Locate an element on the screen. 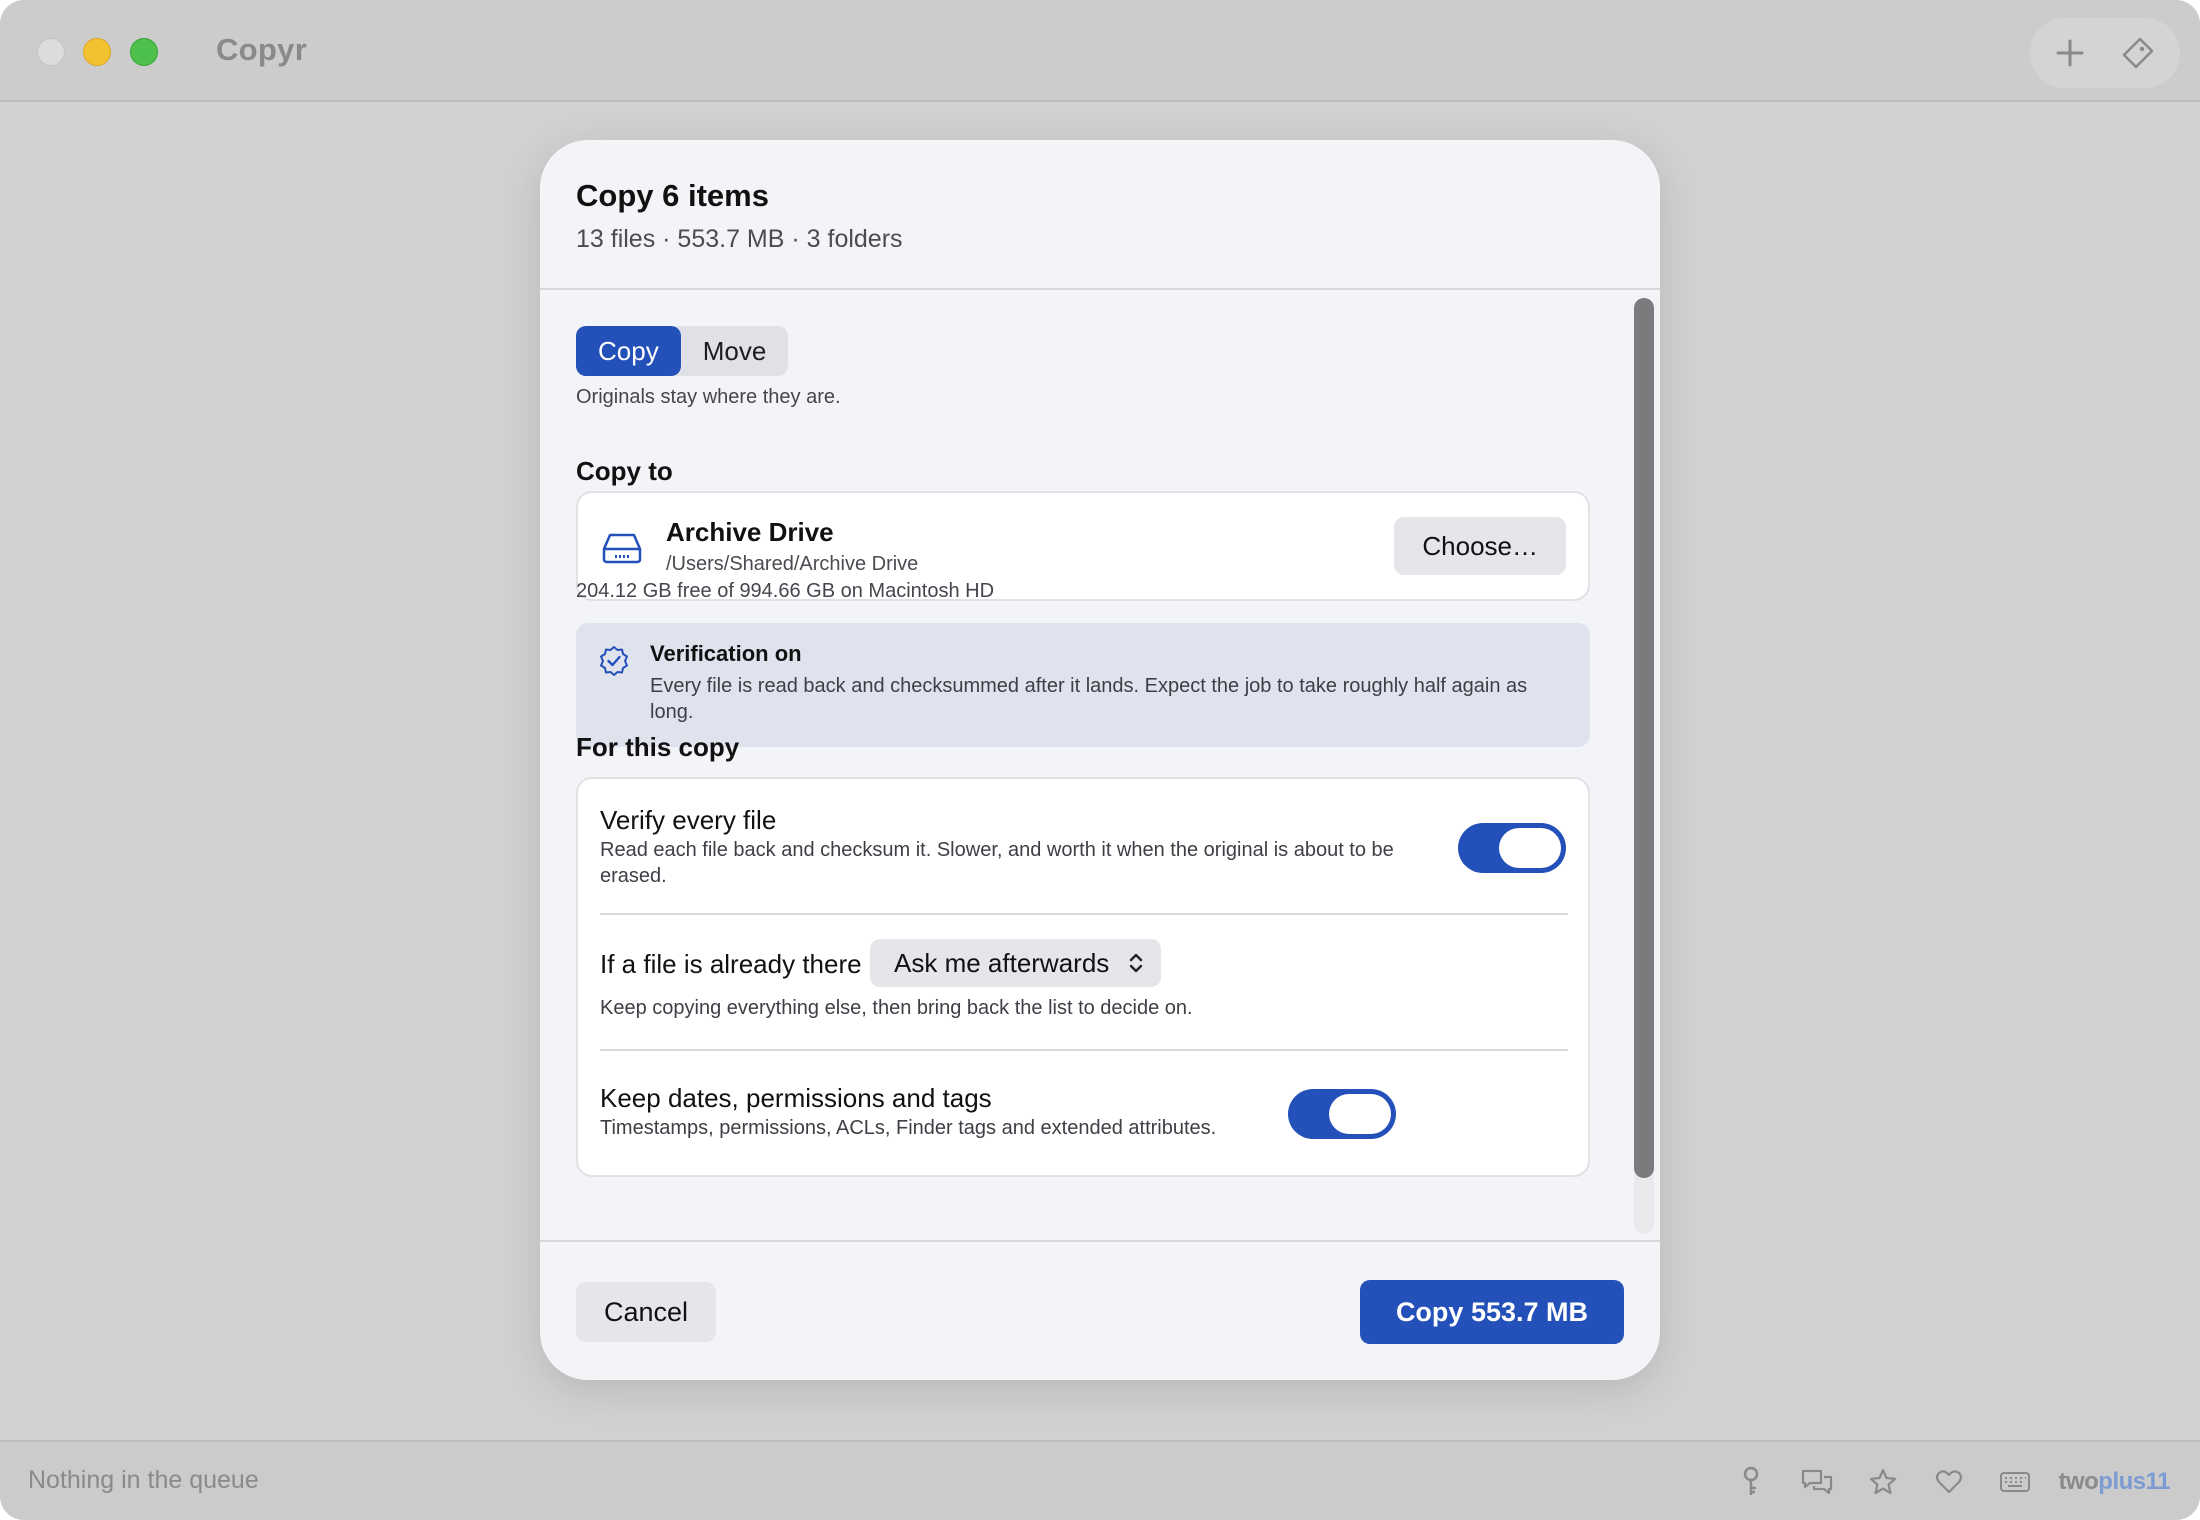  mode-segmented-control: Copy Move is located at coordinates (682, 351).